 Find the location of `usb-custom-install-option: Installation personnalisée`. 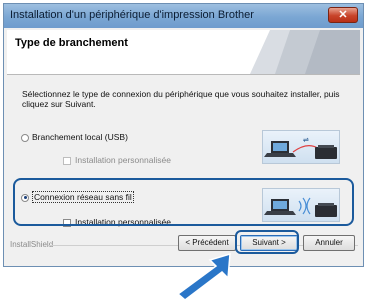

usb-custom-install-option: Installation personnalisée is located at coordinates (117, 160).